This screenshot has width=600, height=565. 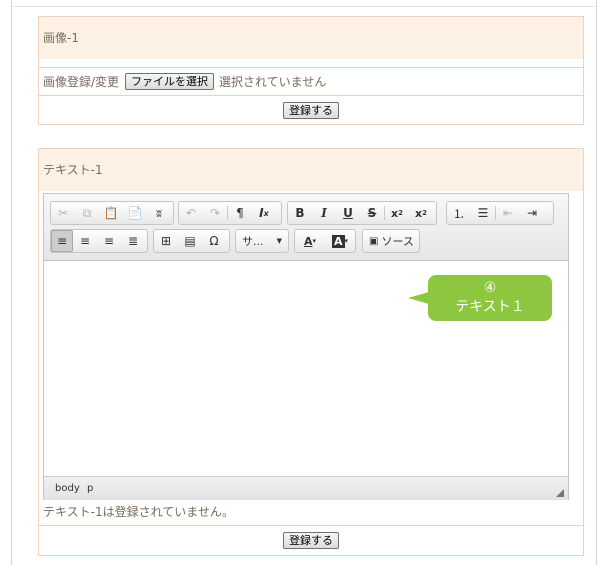 What do you see at coordinates (166, 241) in the screenshot?
I see `table-icon: ⊞` at bounding box center [166, 241].